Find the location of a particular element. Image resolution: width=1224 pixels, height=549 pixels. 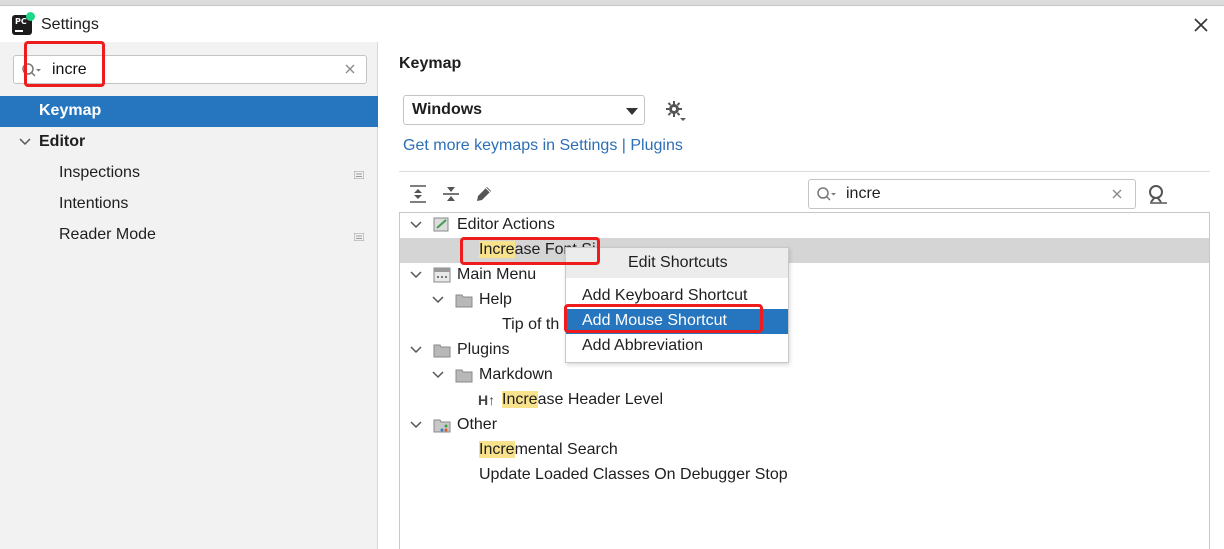

keymap-select: Windows is located at coordinates (524, 110).